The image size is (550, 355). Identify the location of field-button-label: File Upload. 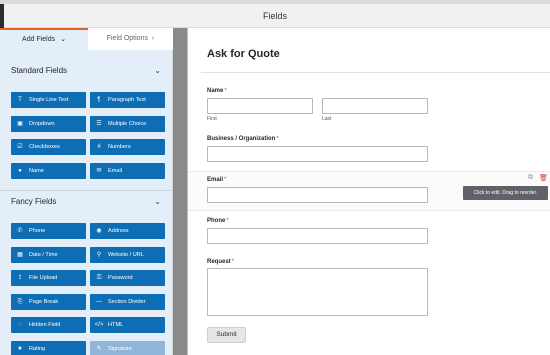
(43, 278).